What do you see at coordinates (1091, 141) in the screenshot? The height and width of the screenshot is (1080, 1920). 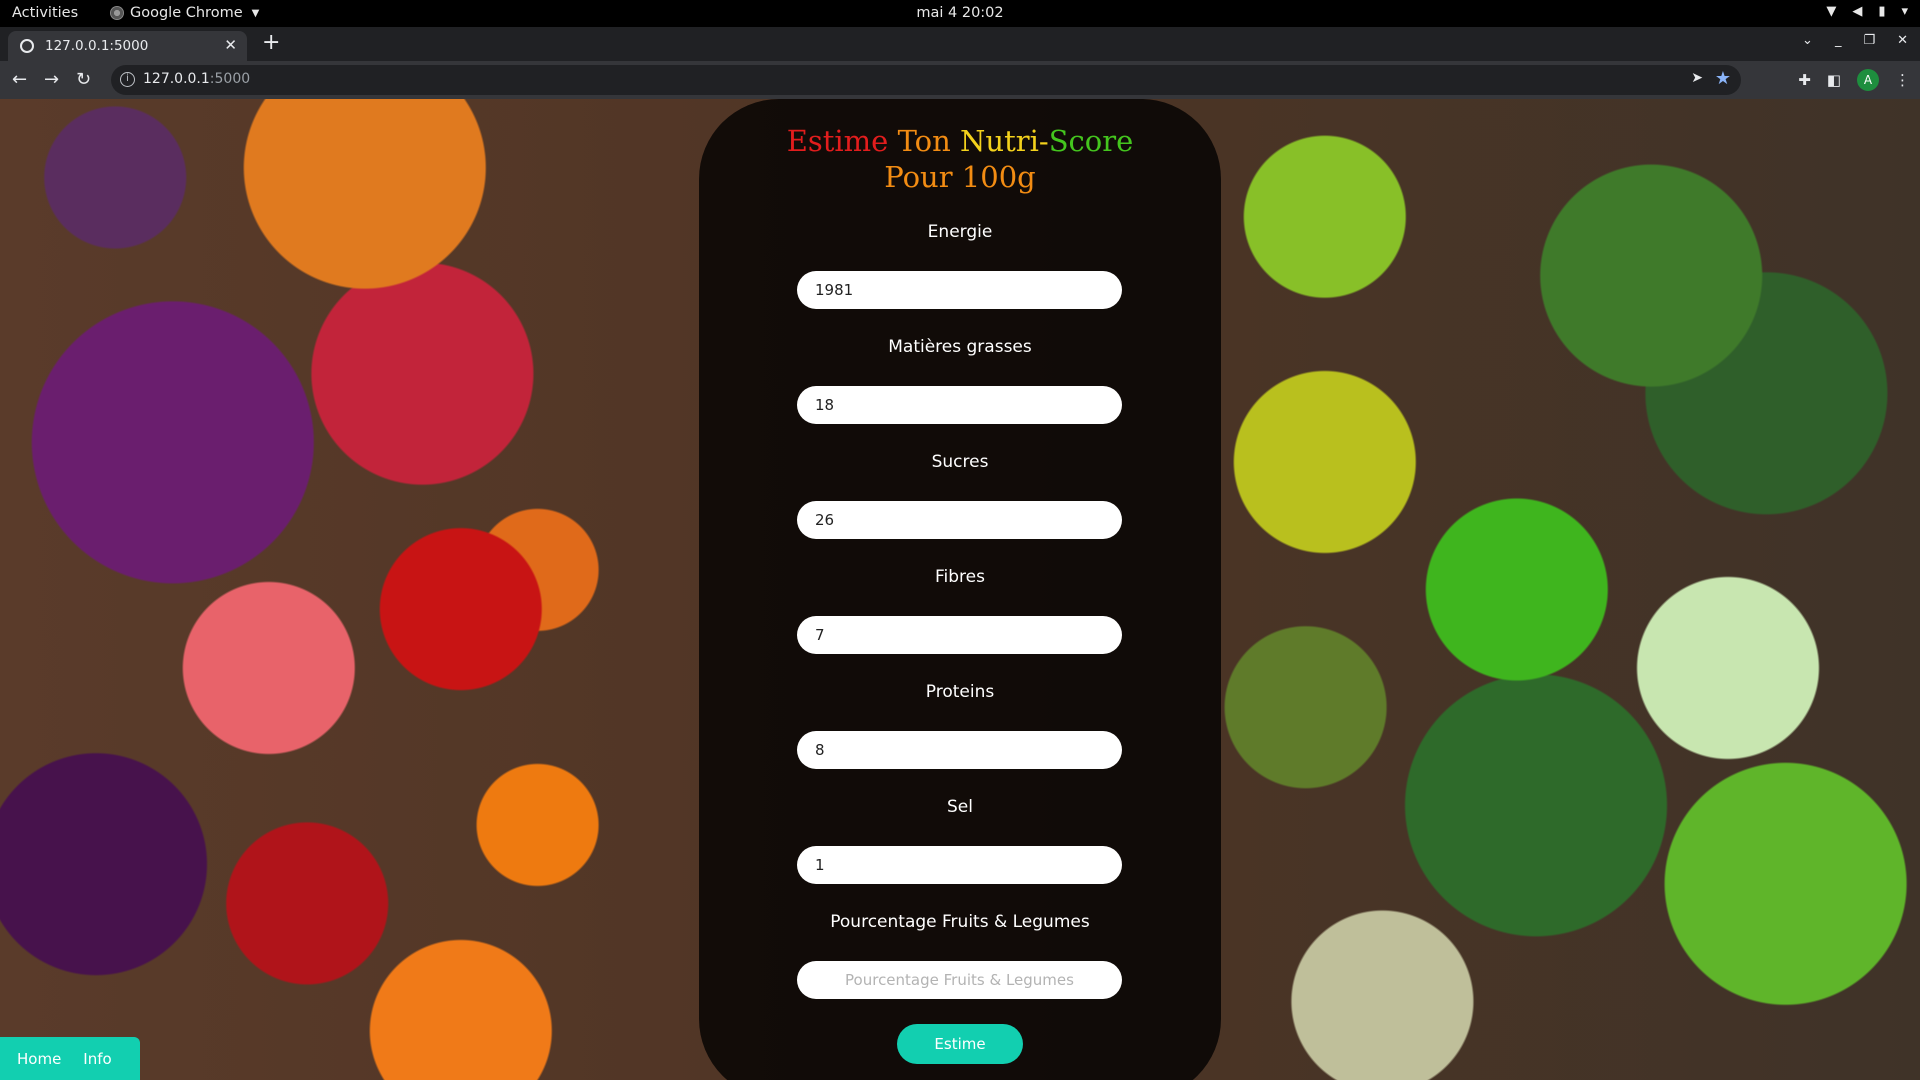 I see `title-word-4: Score` at bounding box center [1091, 141].